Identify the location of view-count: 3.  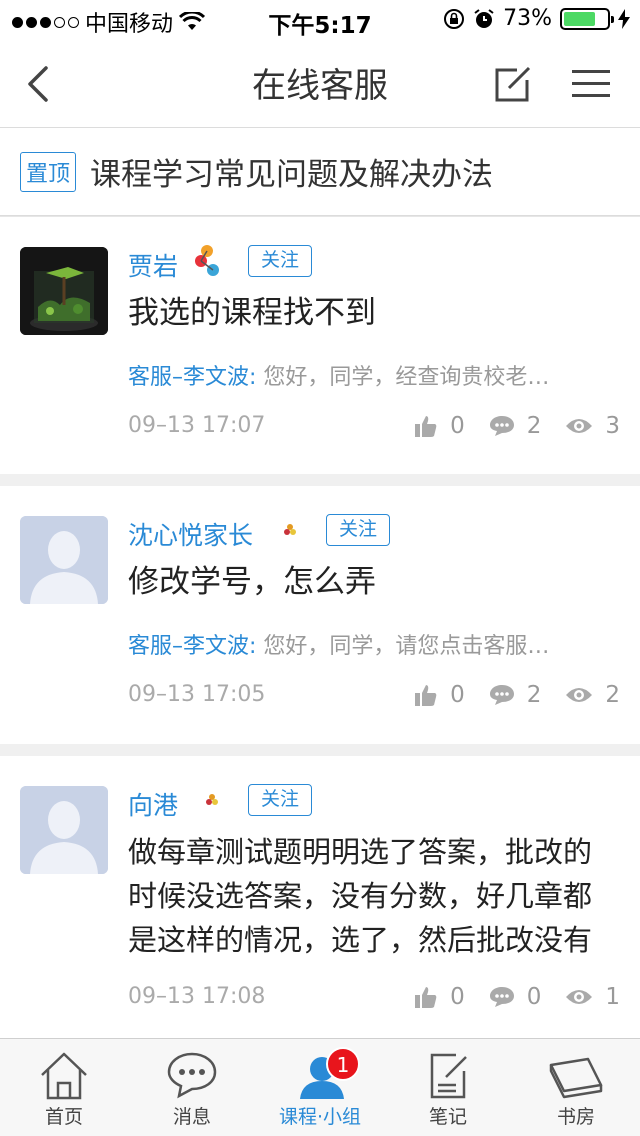
(612, 426).